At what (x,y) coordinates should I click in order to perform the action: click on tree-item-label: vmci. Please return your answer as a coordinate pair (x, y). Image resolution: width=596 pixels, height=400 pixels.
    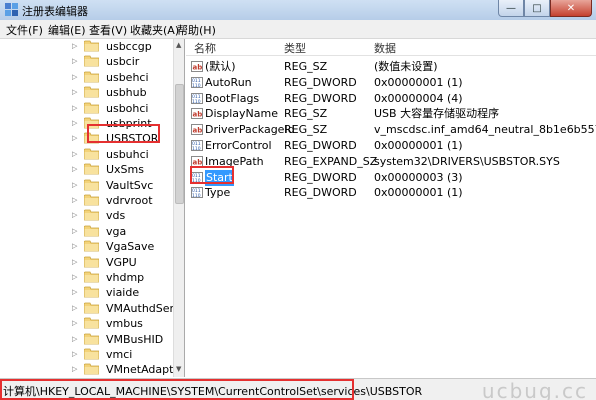
    Looking at the image, I should click on (119, 354).